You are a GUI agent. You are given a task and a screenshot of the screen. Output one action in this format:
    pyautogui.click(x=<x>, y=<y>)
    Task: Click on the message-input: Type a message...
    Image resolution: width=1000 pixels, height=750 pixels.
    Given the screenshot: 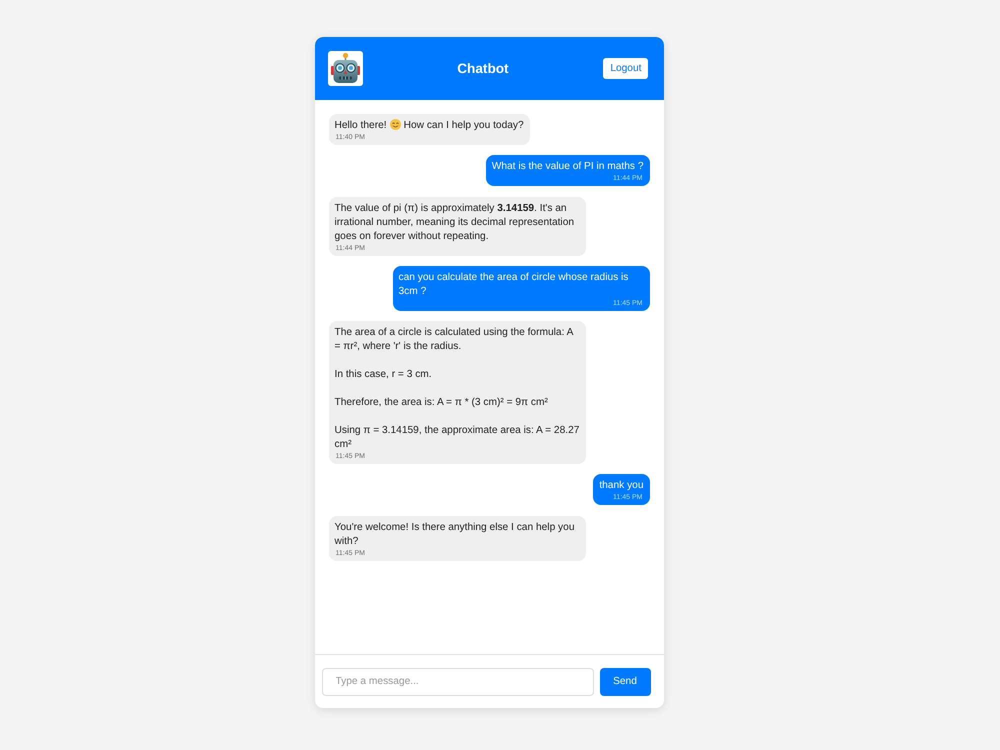 What is the action you would take?
    pyautogui.click(x=458, y=682)
    